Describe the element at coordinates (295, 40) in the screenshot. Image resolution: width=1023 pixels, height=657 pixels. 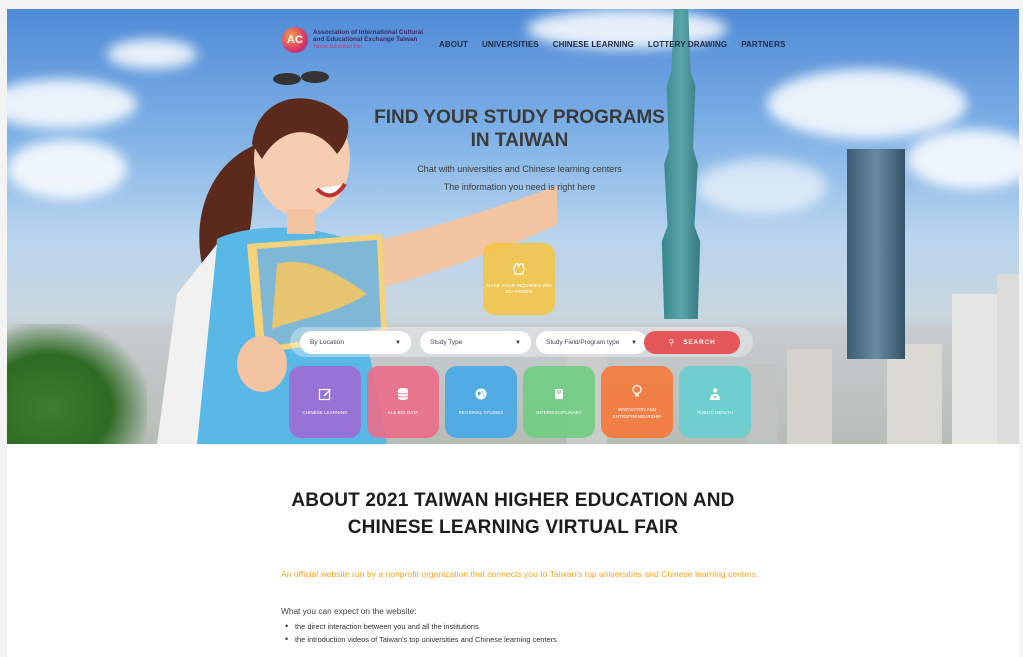
I see `logo-mark-icon: AC` at that location.